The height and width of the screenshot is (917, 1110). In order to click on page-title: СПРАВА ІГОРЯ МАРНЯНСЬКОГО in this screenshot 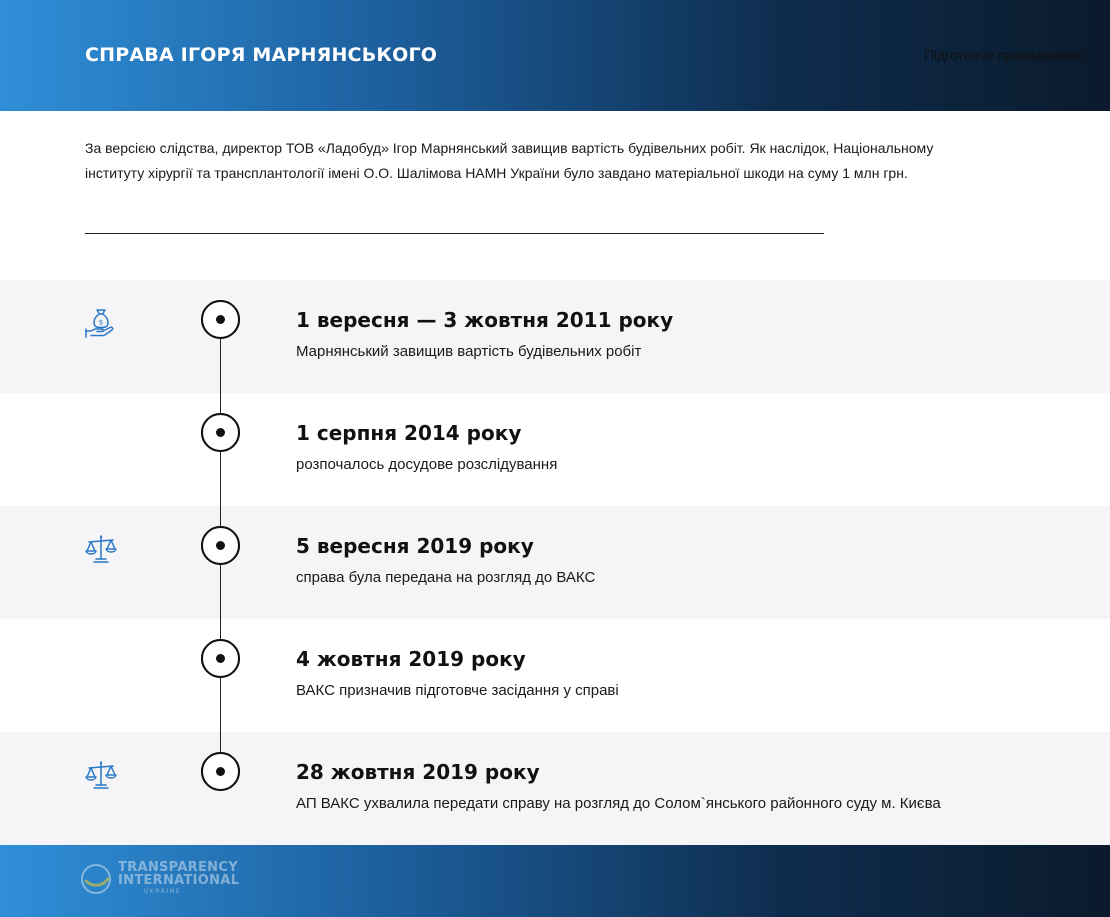, I will do `click(261, 55)`.